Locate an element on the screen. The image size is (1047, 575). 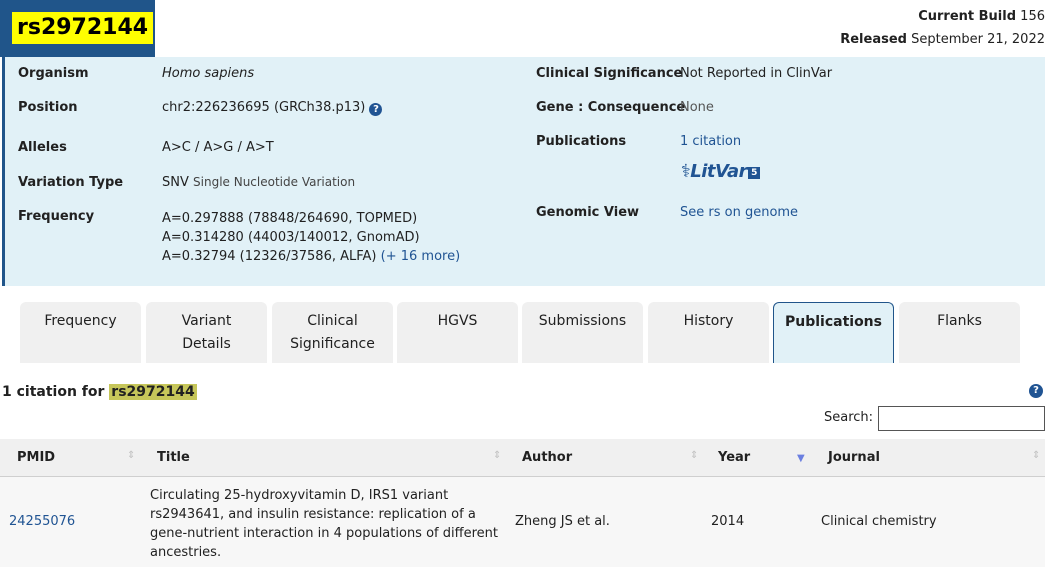
litvar-count: 5 is located at coordinates (754, 173).